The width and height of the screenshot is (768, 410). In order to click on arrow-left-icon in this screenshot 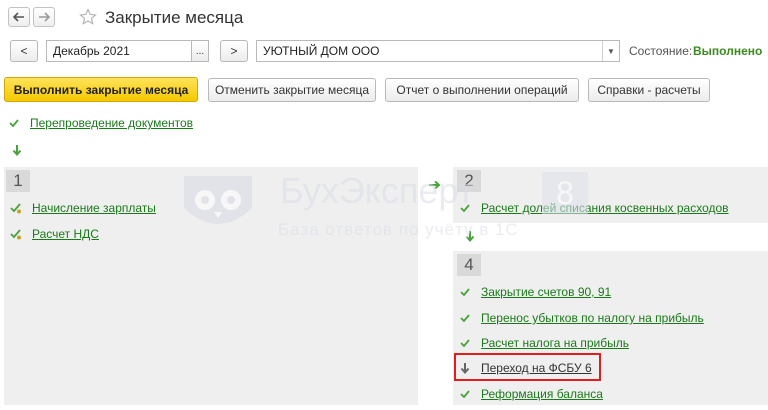, I will do `click(18, 17)`.